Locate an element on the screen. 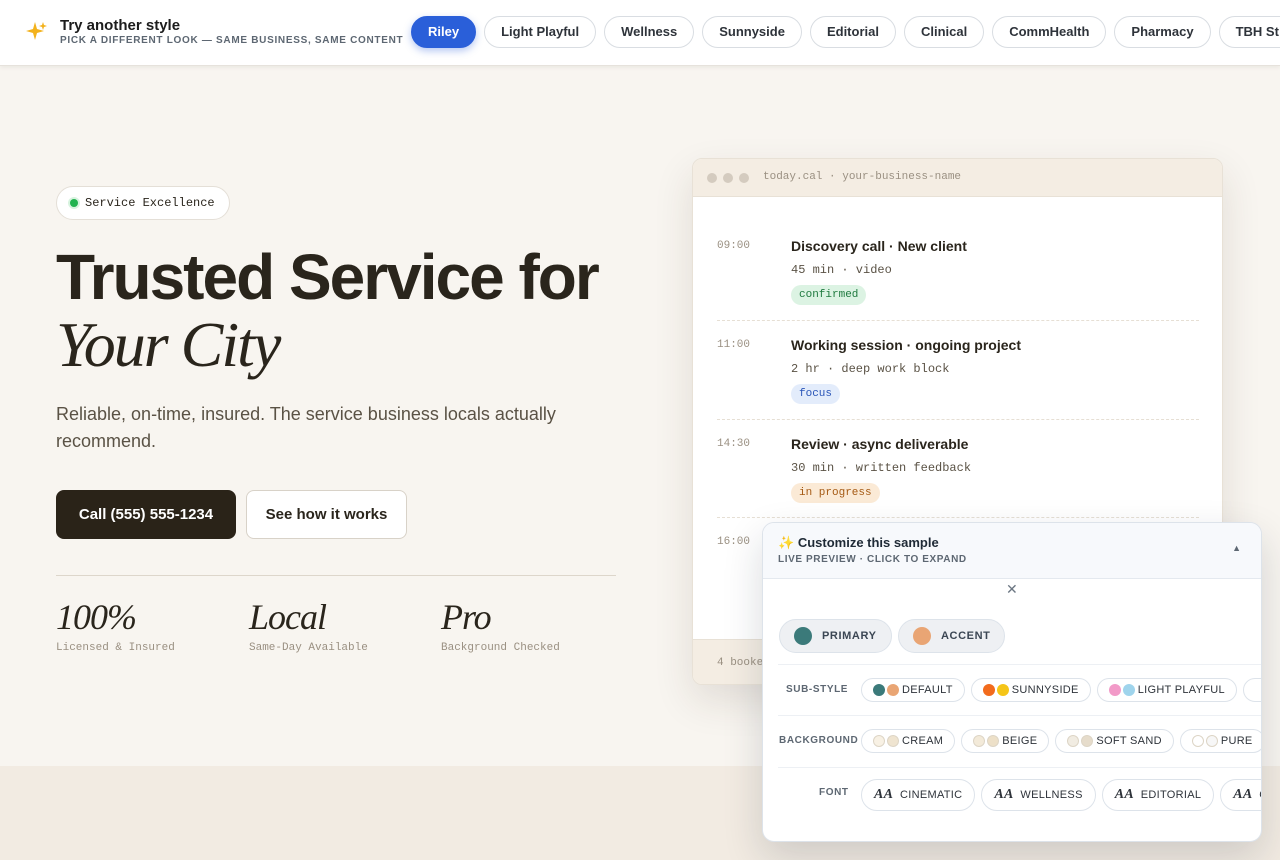 This screenshot has height=860, width=1280. event-status-badge: focus is located at coordinates (816, 394).